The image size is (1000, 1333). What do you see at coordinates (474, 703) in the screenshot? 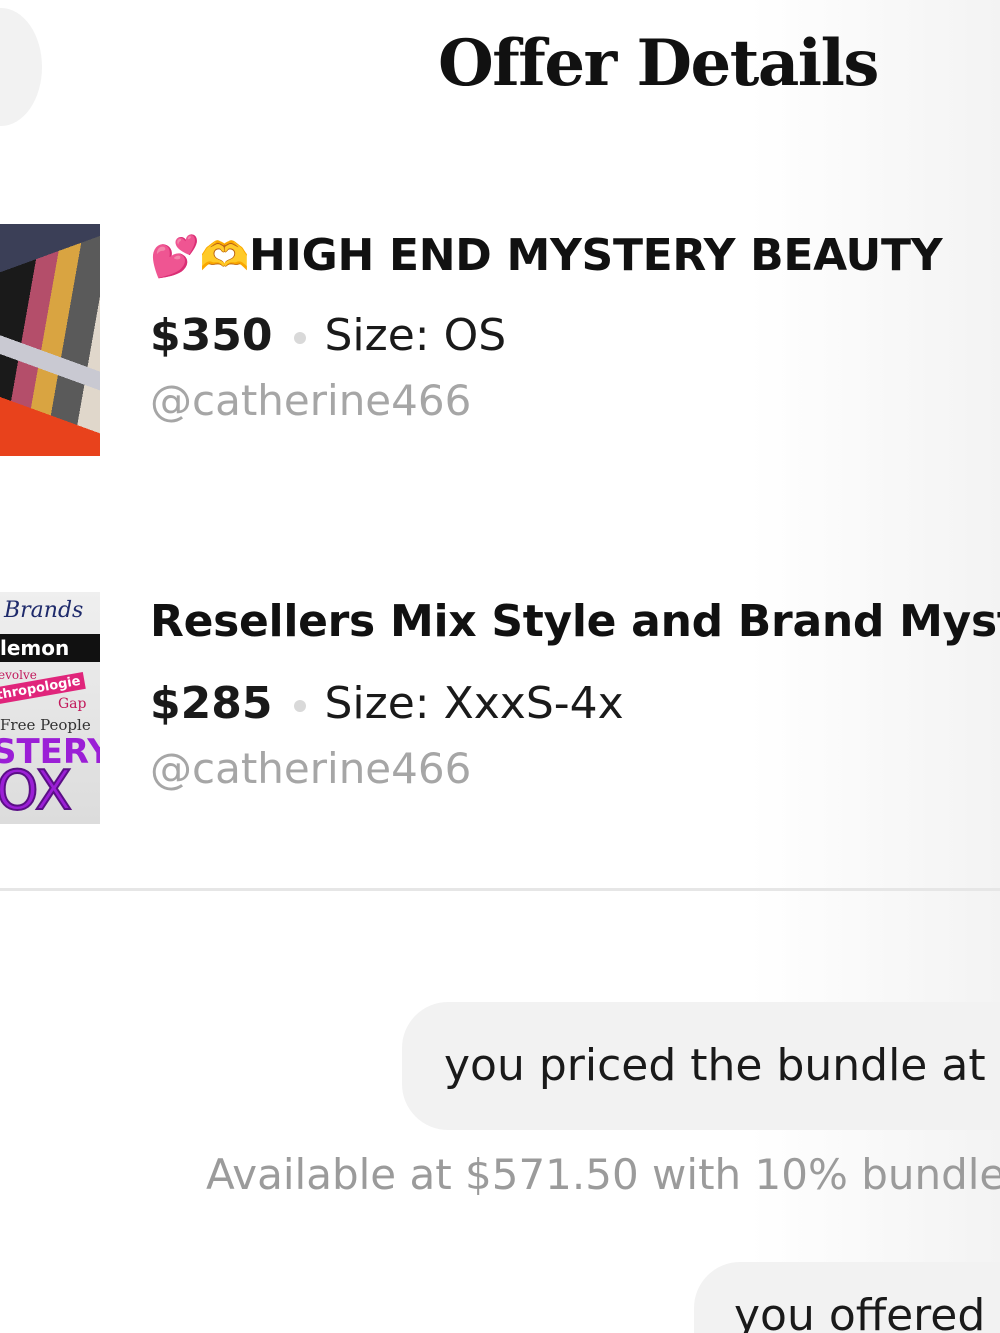
I see `listing-size: Size: XxxS-4x` at bounding box center [474, 703].